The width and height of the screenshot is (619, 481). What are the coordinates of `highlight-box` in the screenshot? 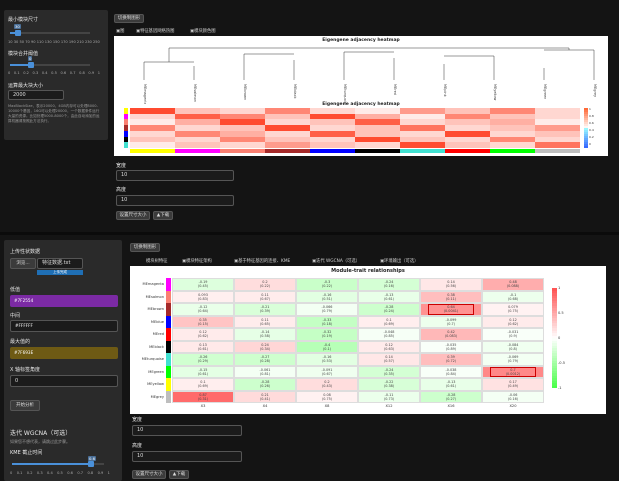 It's located at (513, 371).